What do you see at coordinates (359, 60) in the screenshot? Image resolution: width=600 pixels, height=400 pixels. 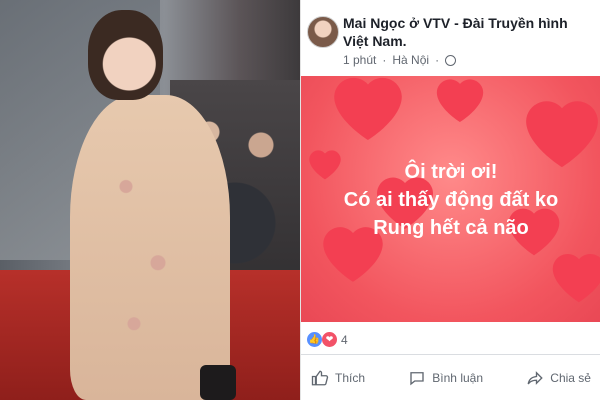 I see `post-time: 1 phút` at bounding box center [359, 60].